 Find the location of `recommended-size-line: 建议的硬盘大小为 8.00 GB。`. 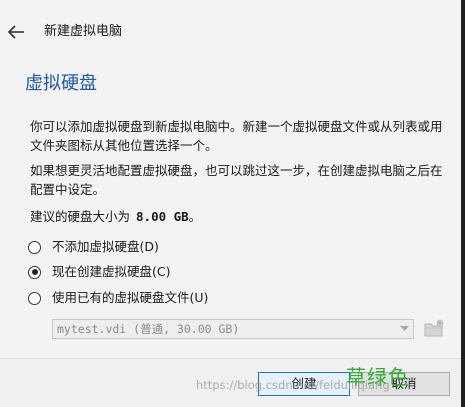

recommended-size-line: 建议的硬盘大小为 8.00 GB。 is located at coordinates (115, 216).